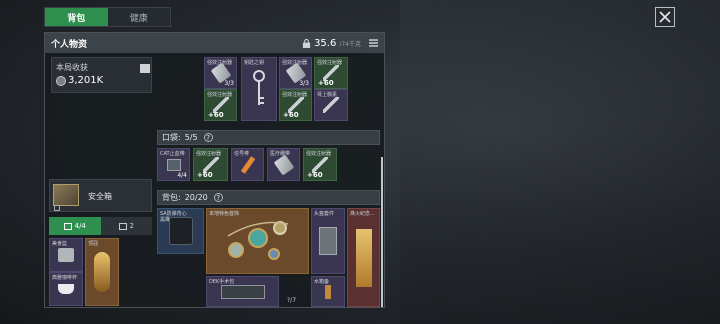 This screenshot has width=720, height=324. I want to click on basket-icon, so click(66, 255).